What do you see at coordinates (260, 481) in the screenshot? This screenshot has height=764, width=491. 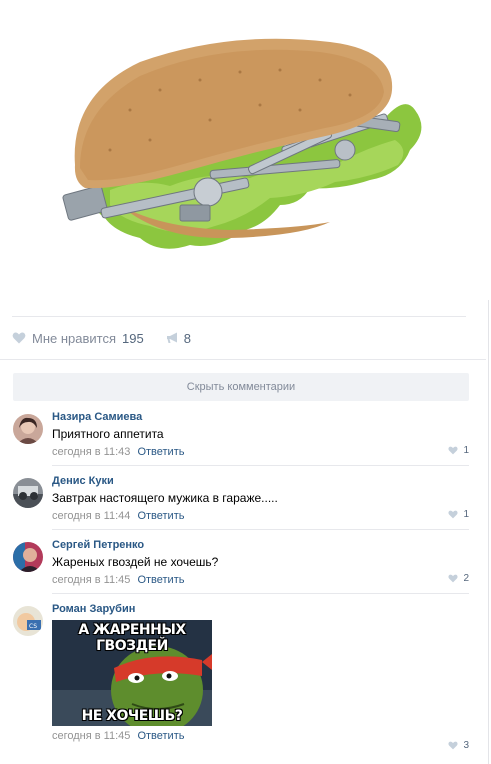 I see `comment-author: Денис Куки` at bounding box center [260, 481].